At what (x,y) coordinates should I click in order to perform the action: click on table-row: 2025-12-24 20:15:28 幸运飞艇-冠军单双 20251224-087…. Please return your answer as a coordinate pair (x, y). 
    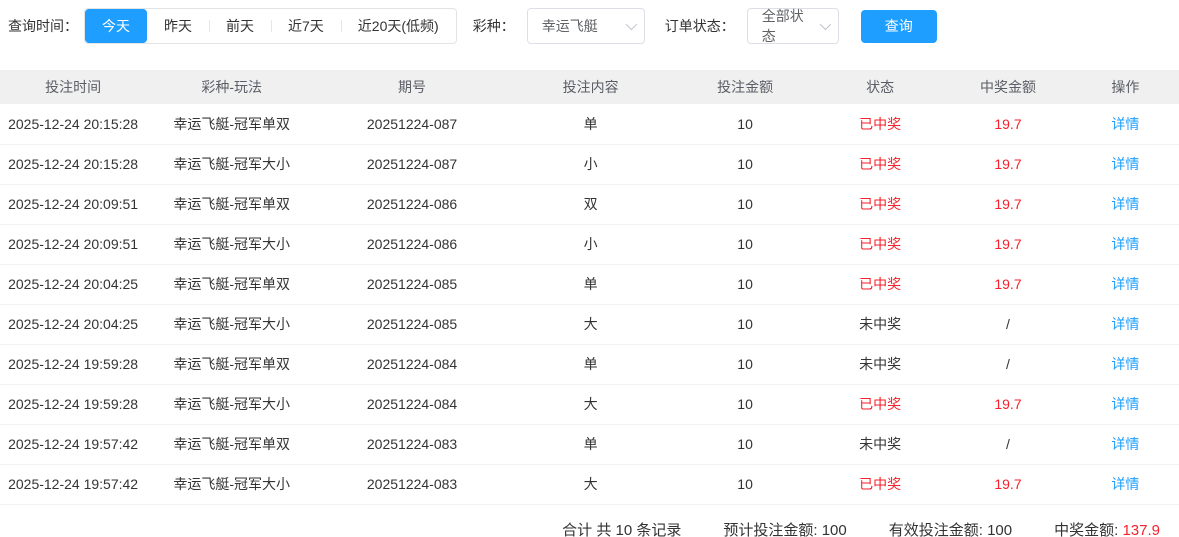
    Looking at the image, I should click on (589, 124).